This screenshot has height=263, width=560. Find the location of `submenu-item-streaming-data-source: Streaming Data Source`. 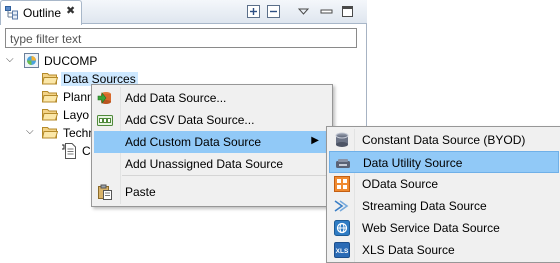

submenu-item-streaming-data-source: Streaming Data Source is located at coordinates (444, 206).